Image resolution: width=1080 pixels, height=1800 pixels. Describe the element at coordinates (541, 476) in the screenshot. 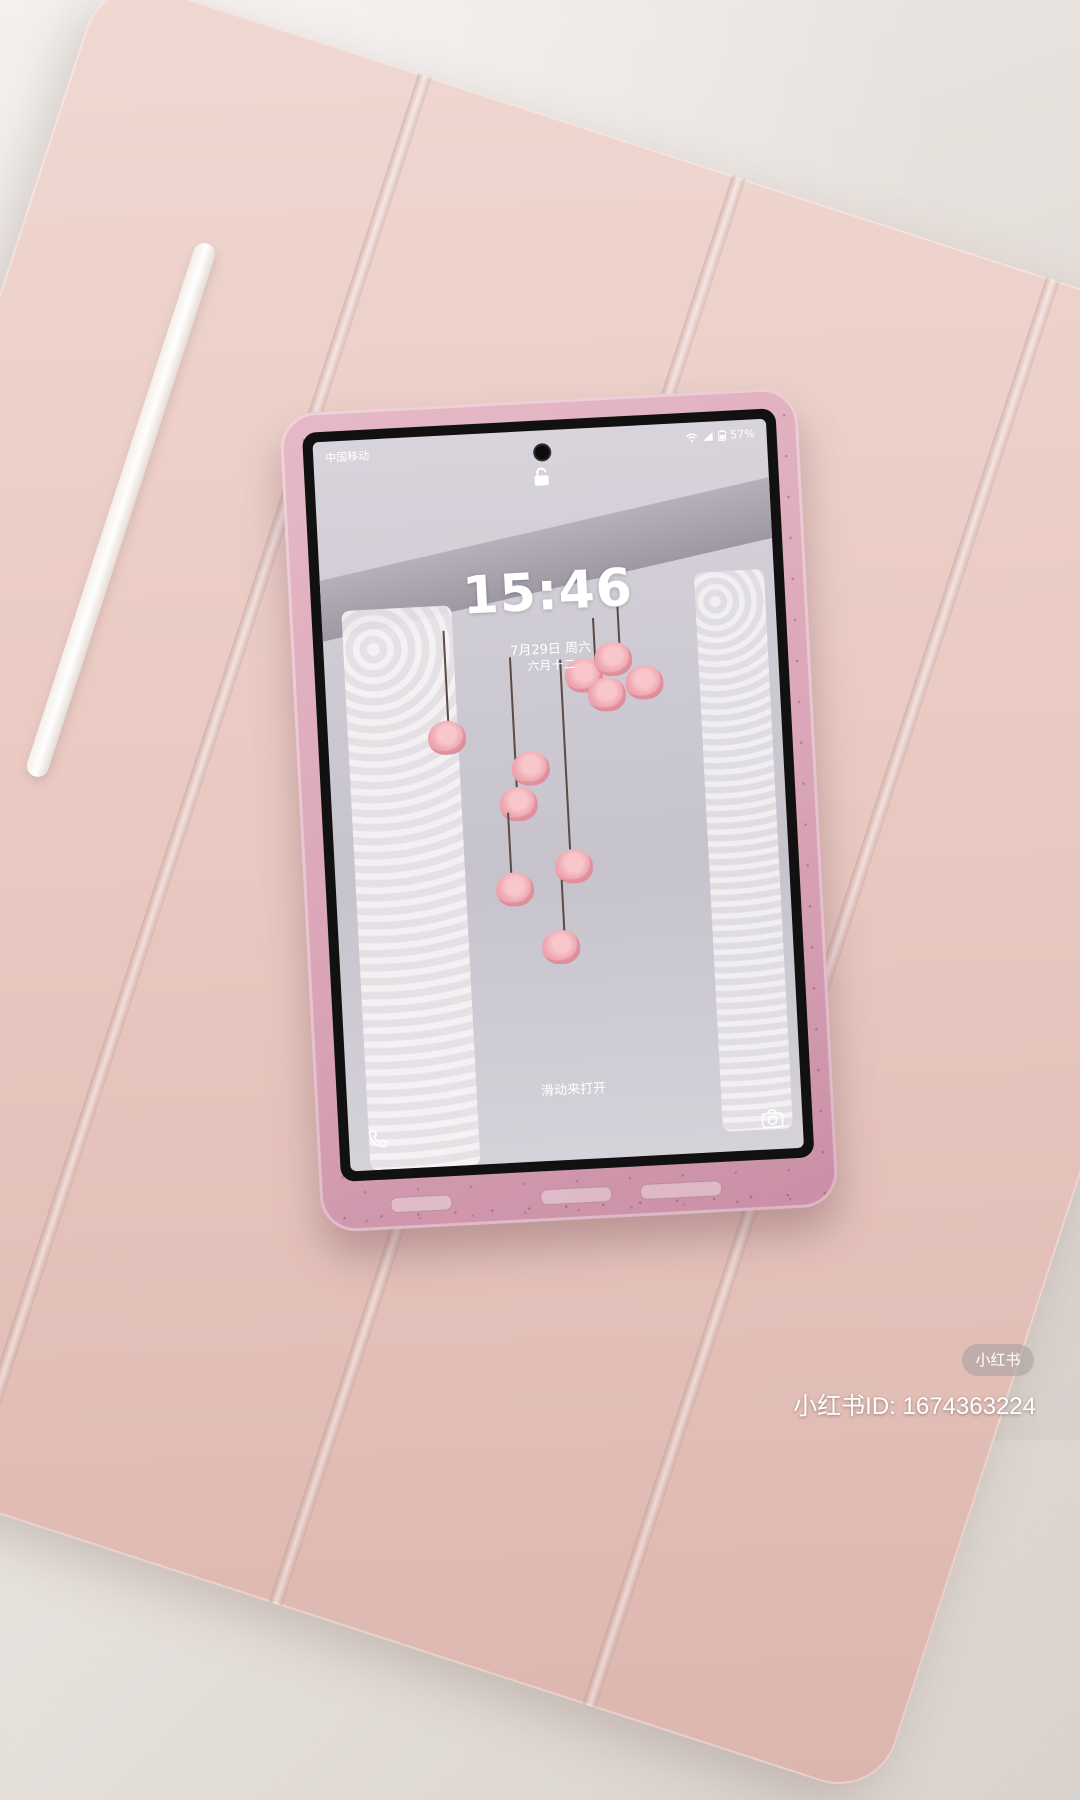

I see `unlock-icon` at that location.